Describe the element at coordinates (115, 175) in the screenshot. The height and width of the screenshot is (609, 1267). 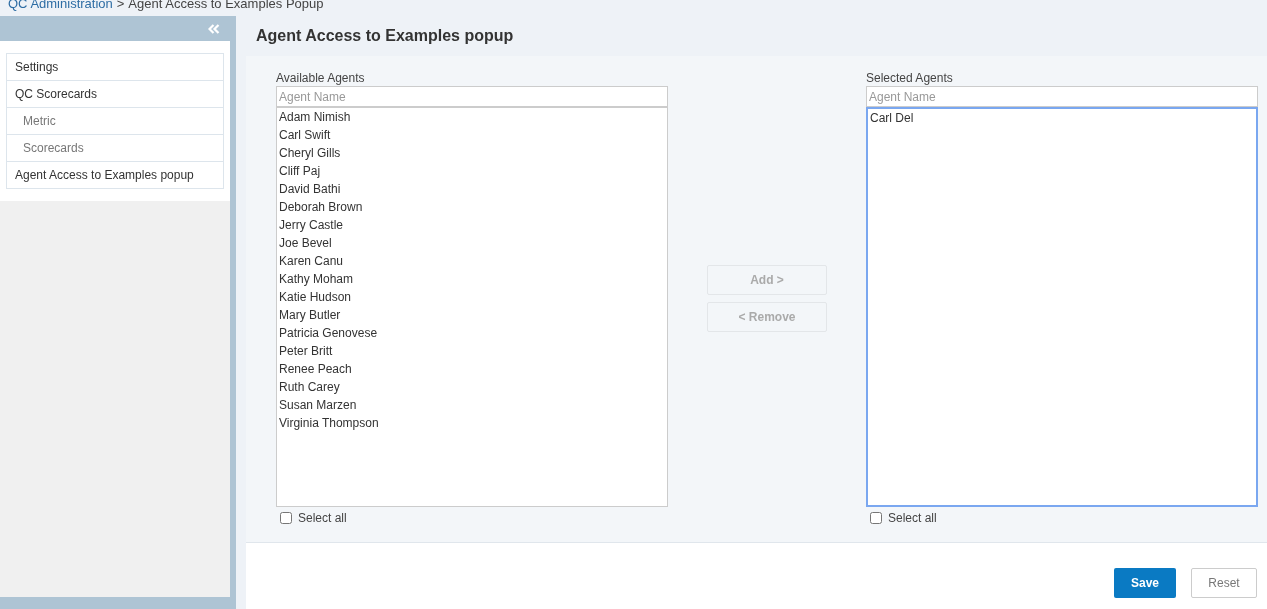
I see `sidebar-item: Agent Access to Examples popup` at that location.